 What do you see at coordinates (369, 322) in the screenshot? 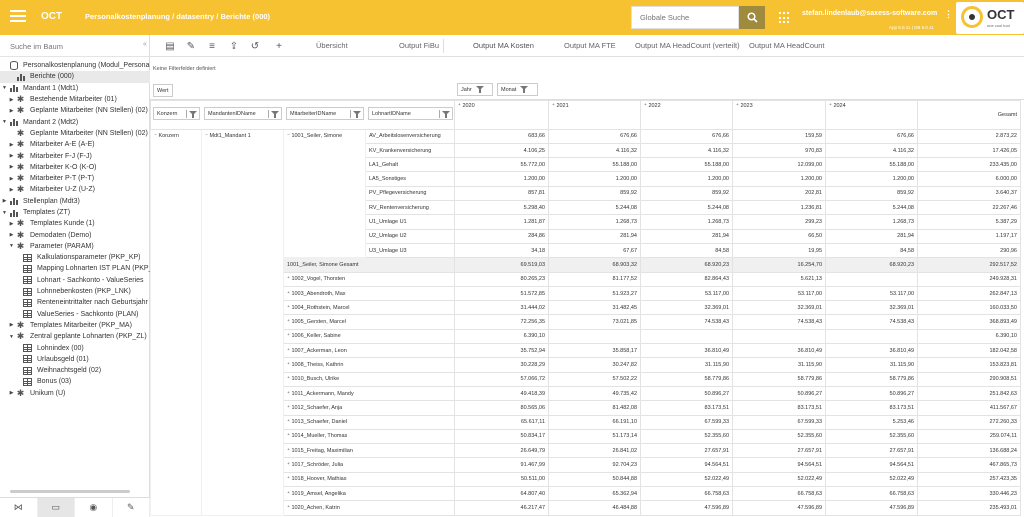
I see `employee-cell: ⁺ 1005_Gersten, Marcel` at bounding box center [369, 322].